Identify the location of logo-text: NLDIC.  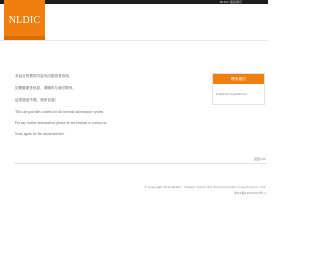
(24, 20).